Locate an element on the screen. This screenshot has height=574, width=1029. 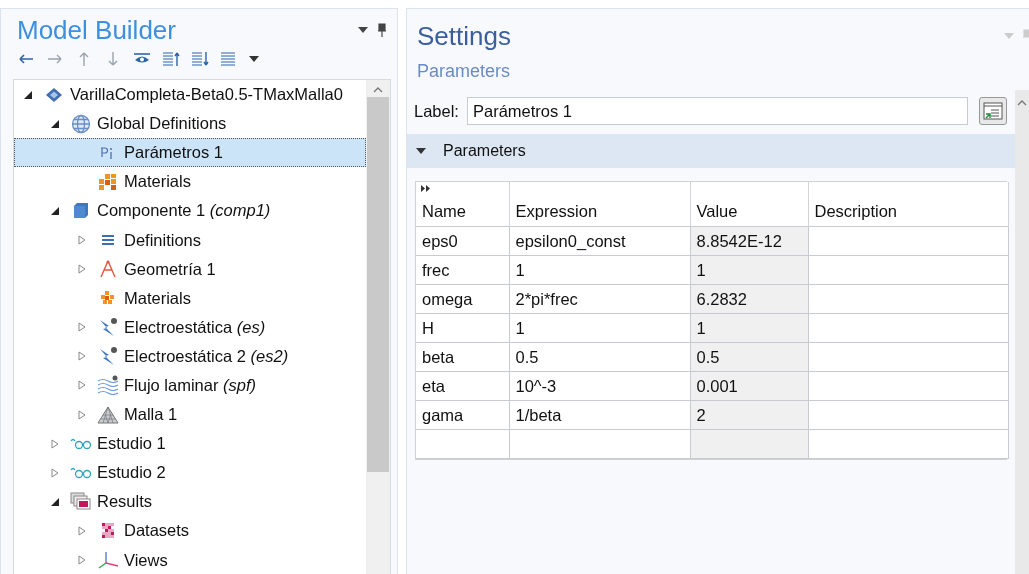
table-cell: 2 is located at coordinates (749, 415).